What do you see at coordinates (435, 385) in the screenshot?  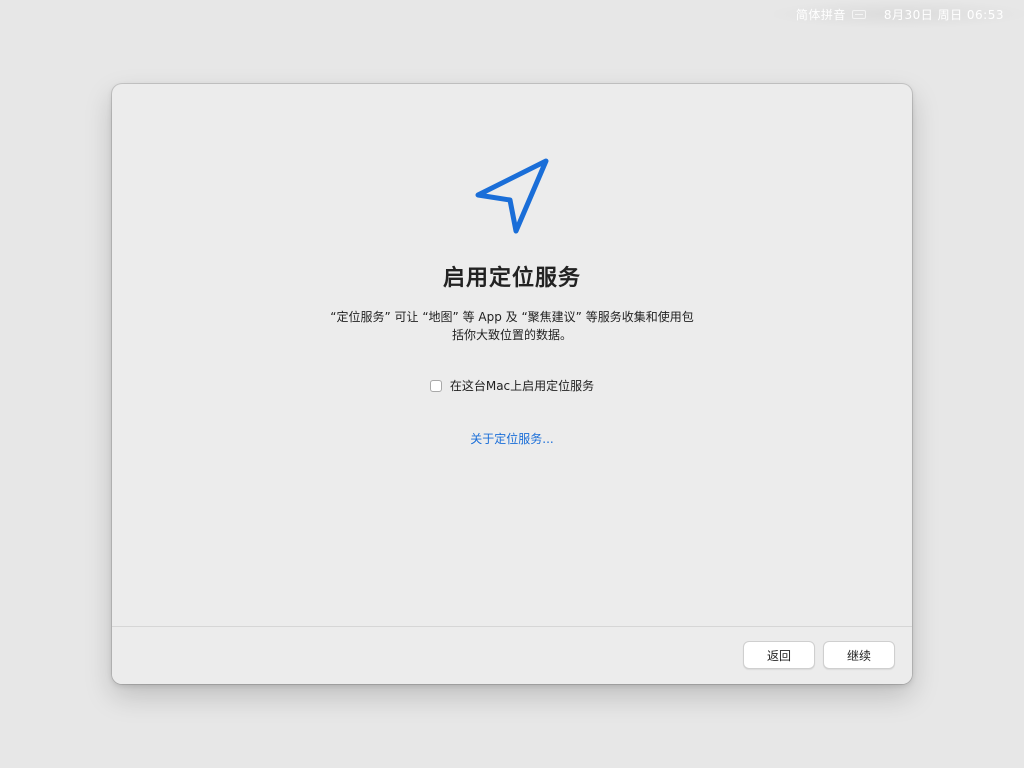 I see `enable-location-checkbox` at bounding box center [435, 385].